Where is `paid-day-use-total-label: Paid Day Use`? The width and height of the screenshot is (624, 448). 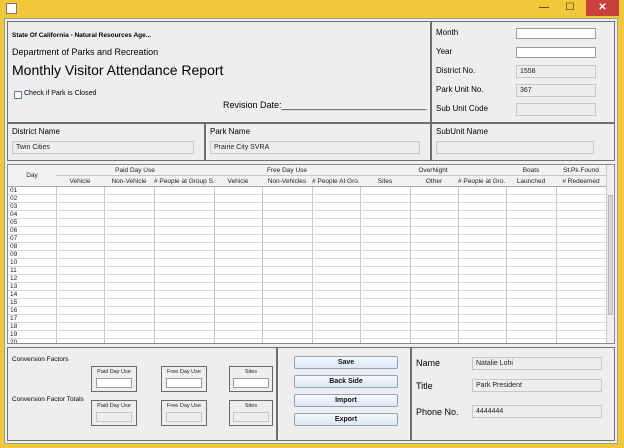
paid-day-use-total-label: Paid Day Use is located at coordinates (114, 406).